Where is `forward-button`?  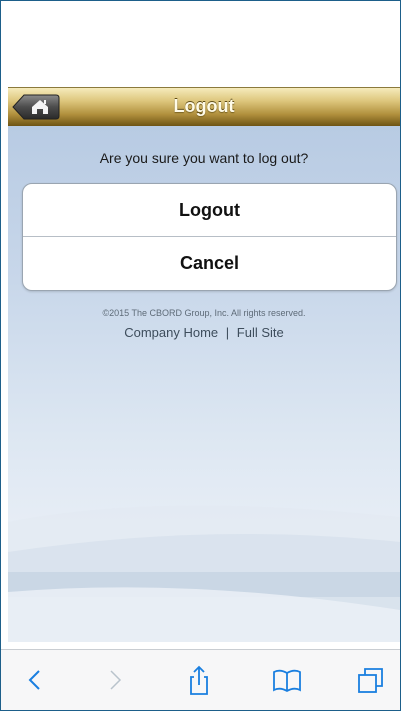 forward-button is located at coordinates (115, 680).